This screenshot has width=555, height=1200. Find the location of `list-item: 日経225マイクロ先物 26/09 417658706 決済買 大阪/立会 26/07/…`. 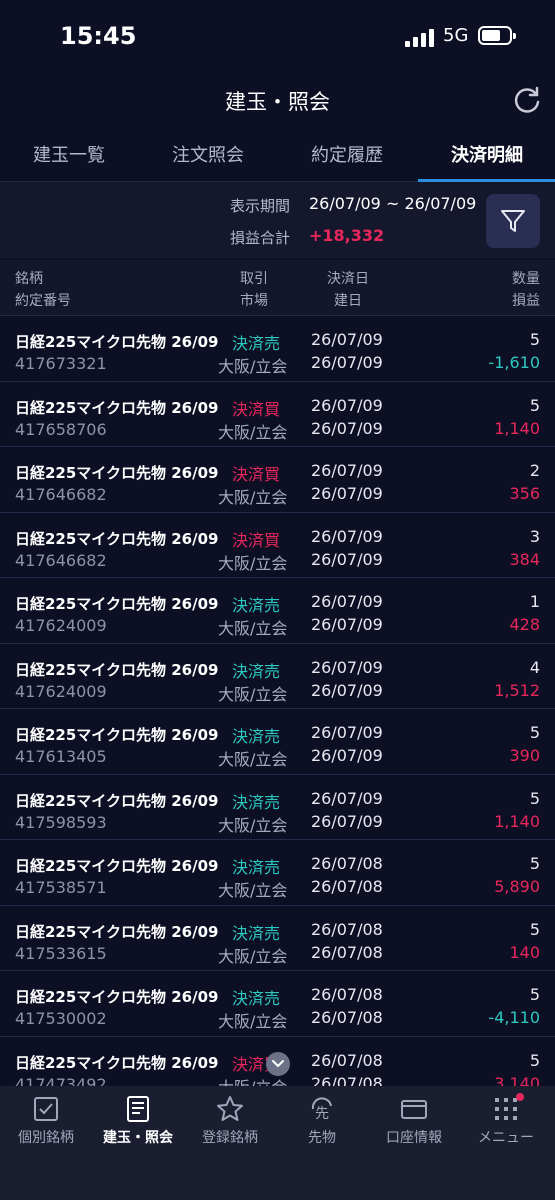

list-item: 日経225マイクロ先物 26/09 417658706 決済買 大阪/立会 26/07/… is located at coordinates (277, 414).